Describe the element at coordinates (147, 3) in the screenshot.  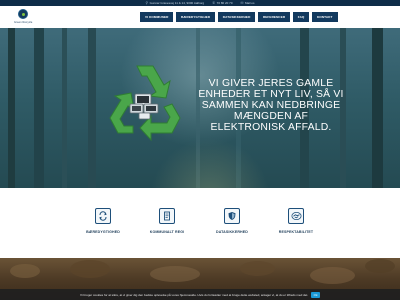
I see `map-pin-icon: ⚲` at that location.